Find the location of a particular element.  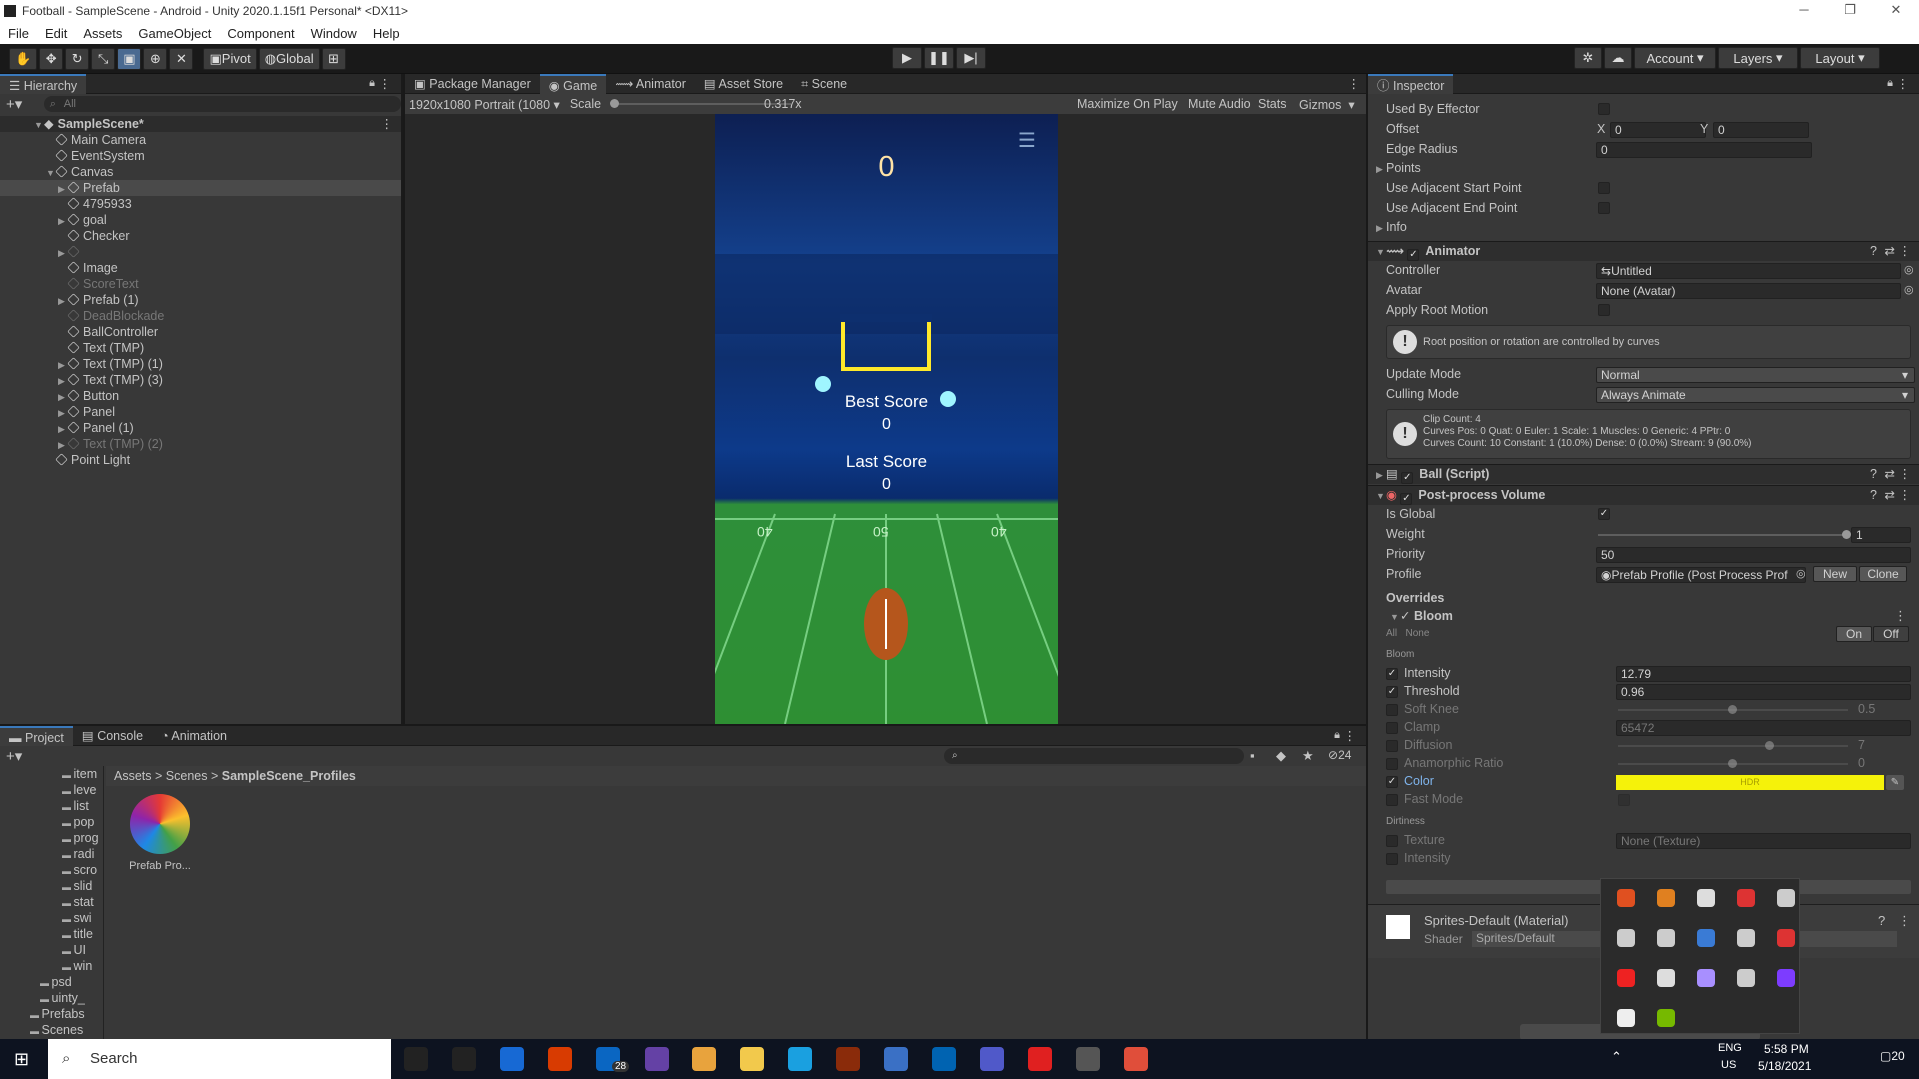

folder-item: ▬ Scenes is located at coordinates (51, 1030).